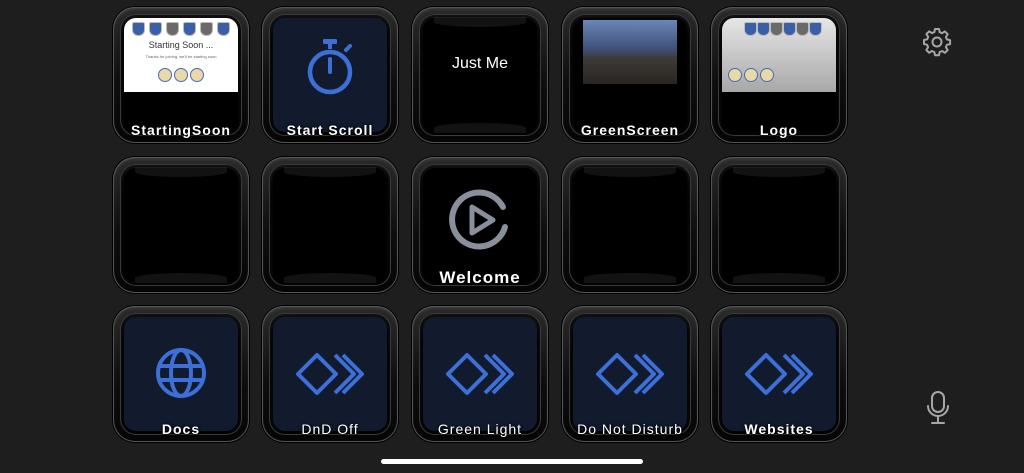 Image resolution: width=1024 pixels, height=473 pixels. I want to click on key-websites: Websites, so click(779, 374).